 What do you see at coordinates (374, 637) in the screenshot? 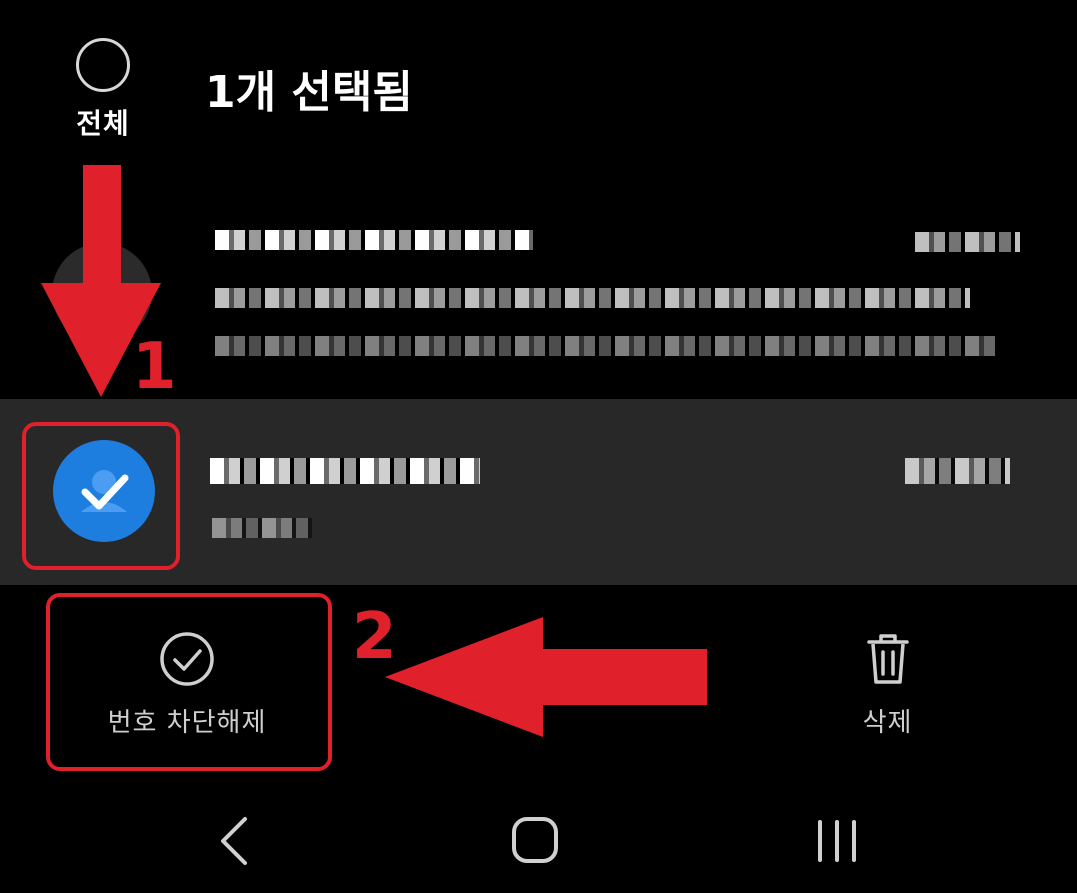
I see `step-number-2: 2` at bounding box center [374, 637].